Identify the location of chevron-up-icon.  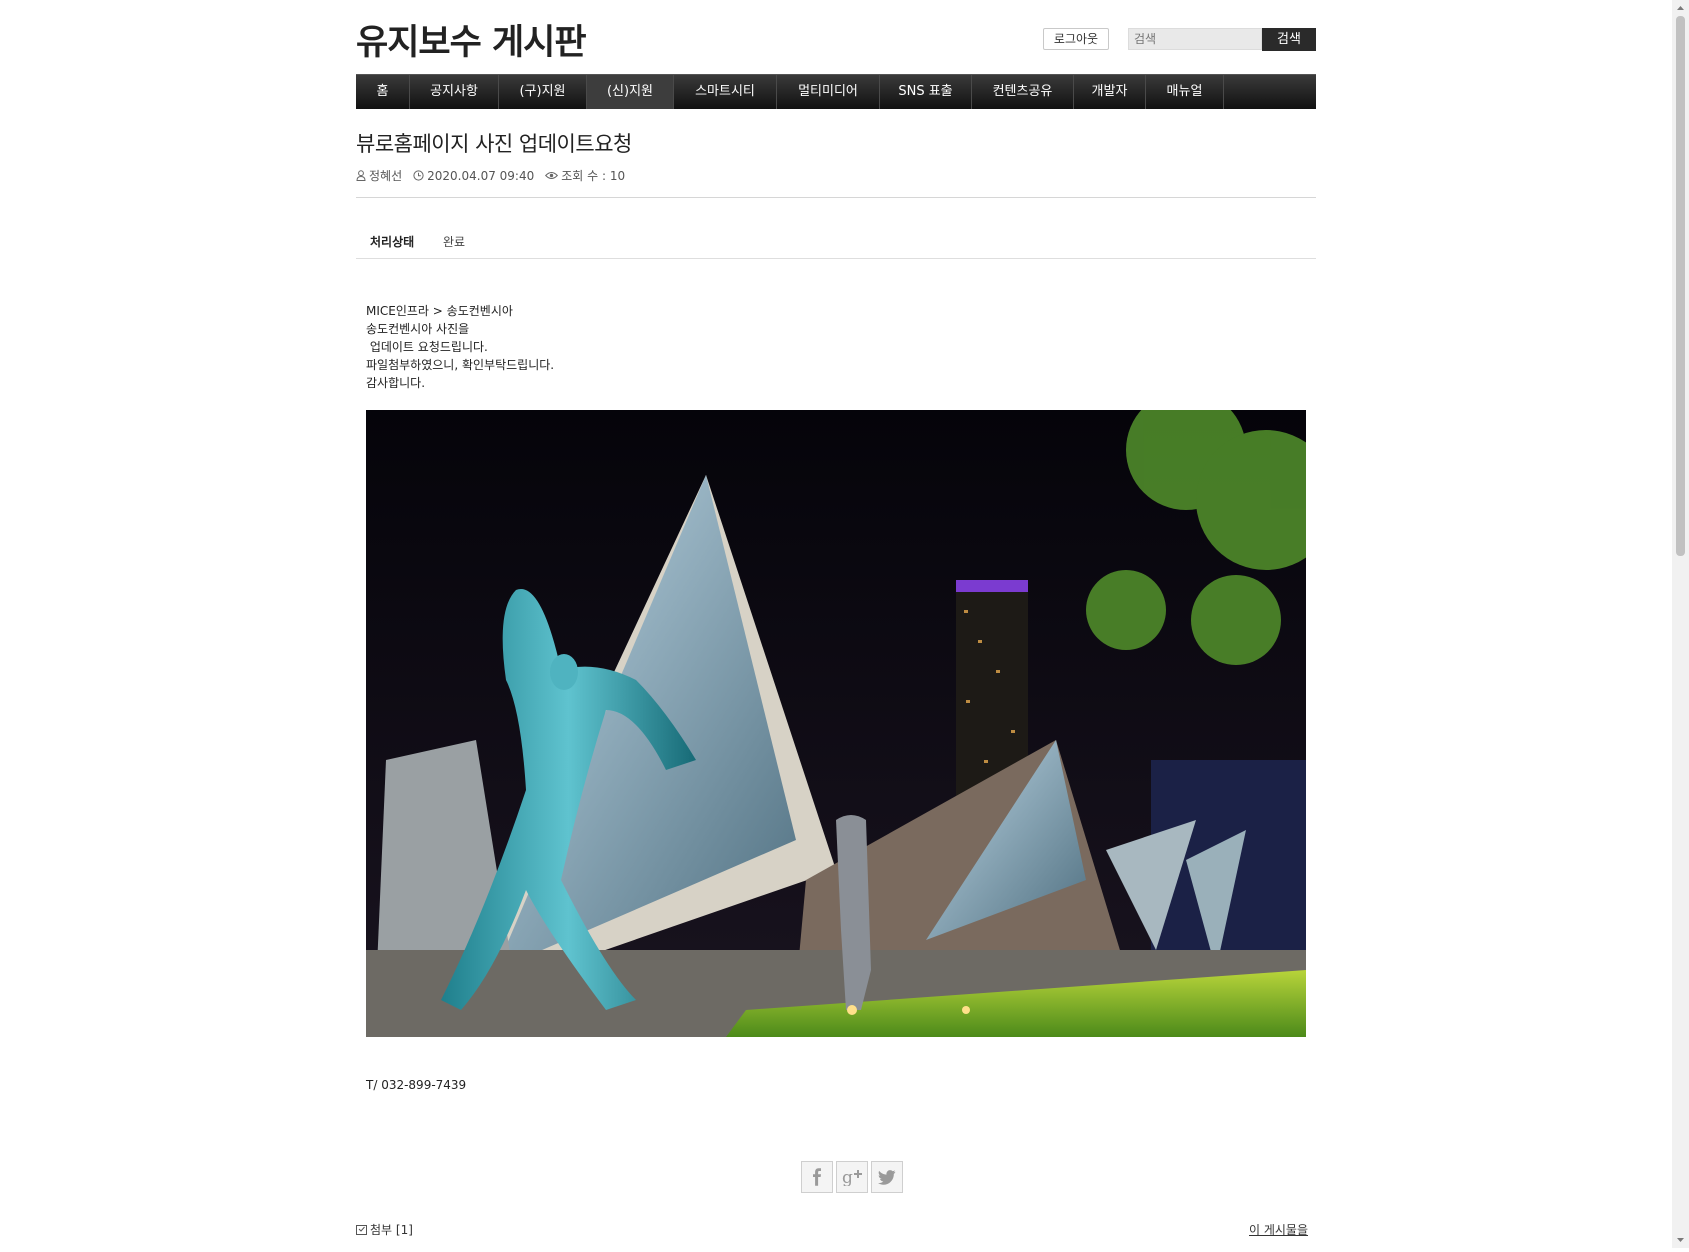
(1680, 8).